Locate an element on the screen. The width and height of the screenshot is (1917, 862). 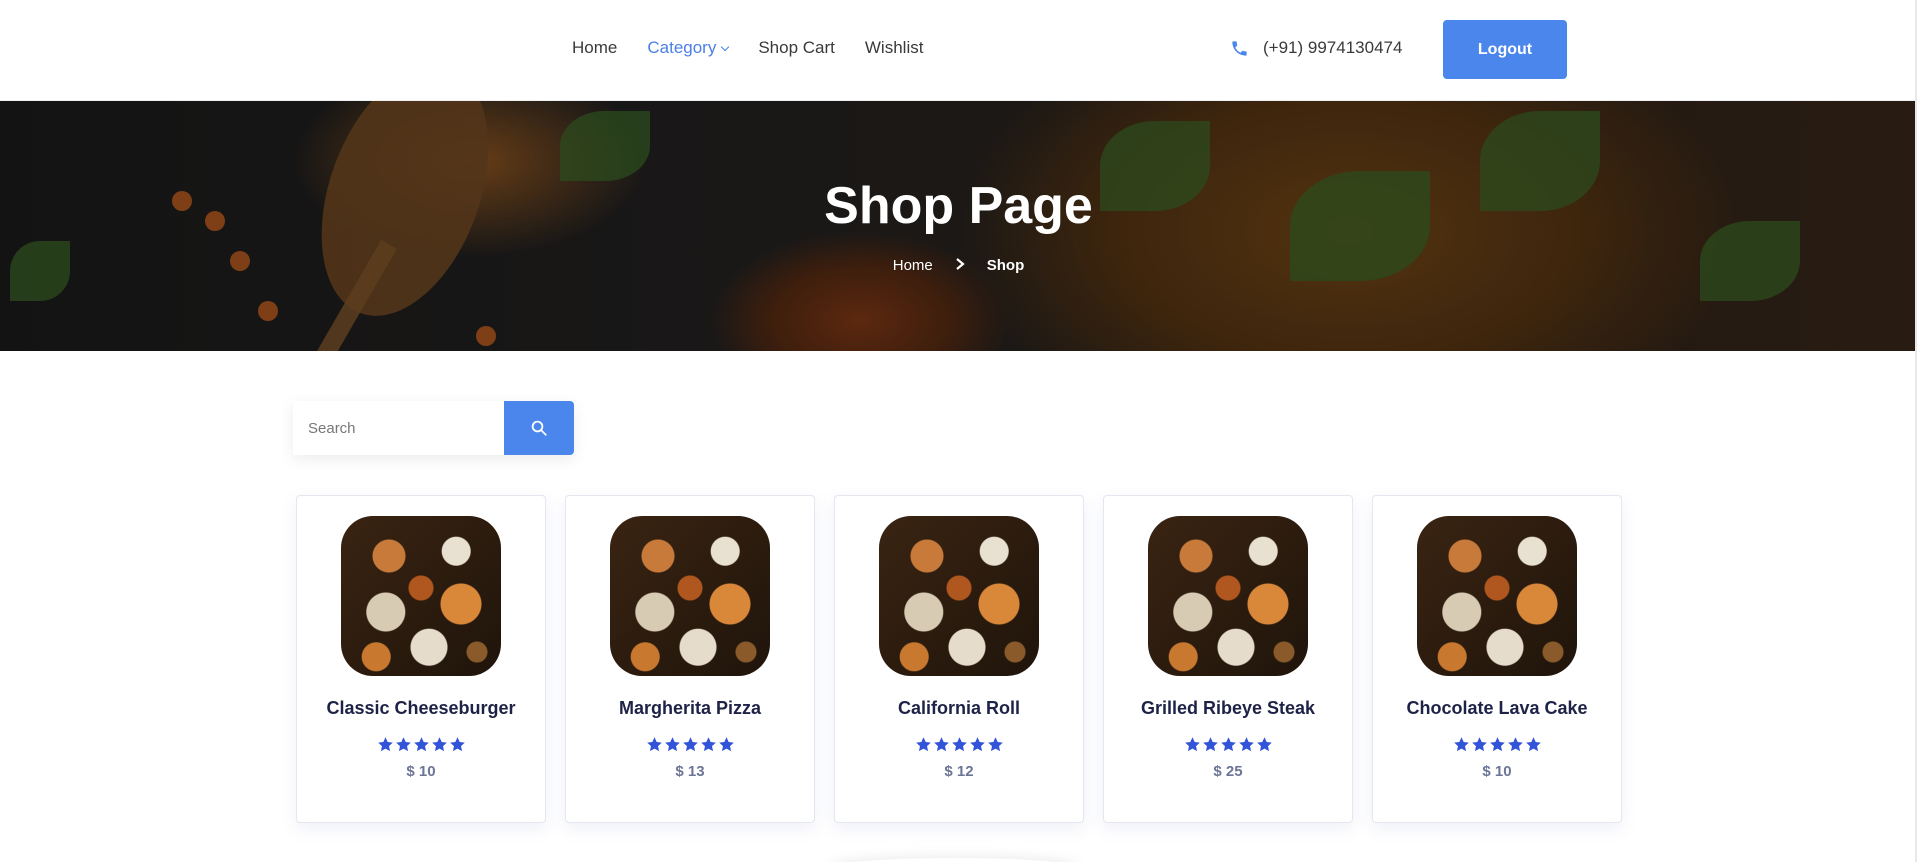
product-price: $ 12 is located at coordinates (959, 771).